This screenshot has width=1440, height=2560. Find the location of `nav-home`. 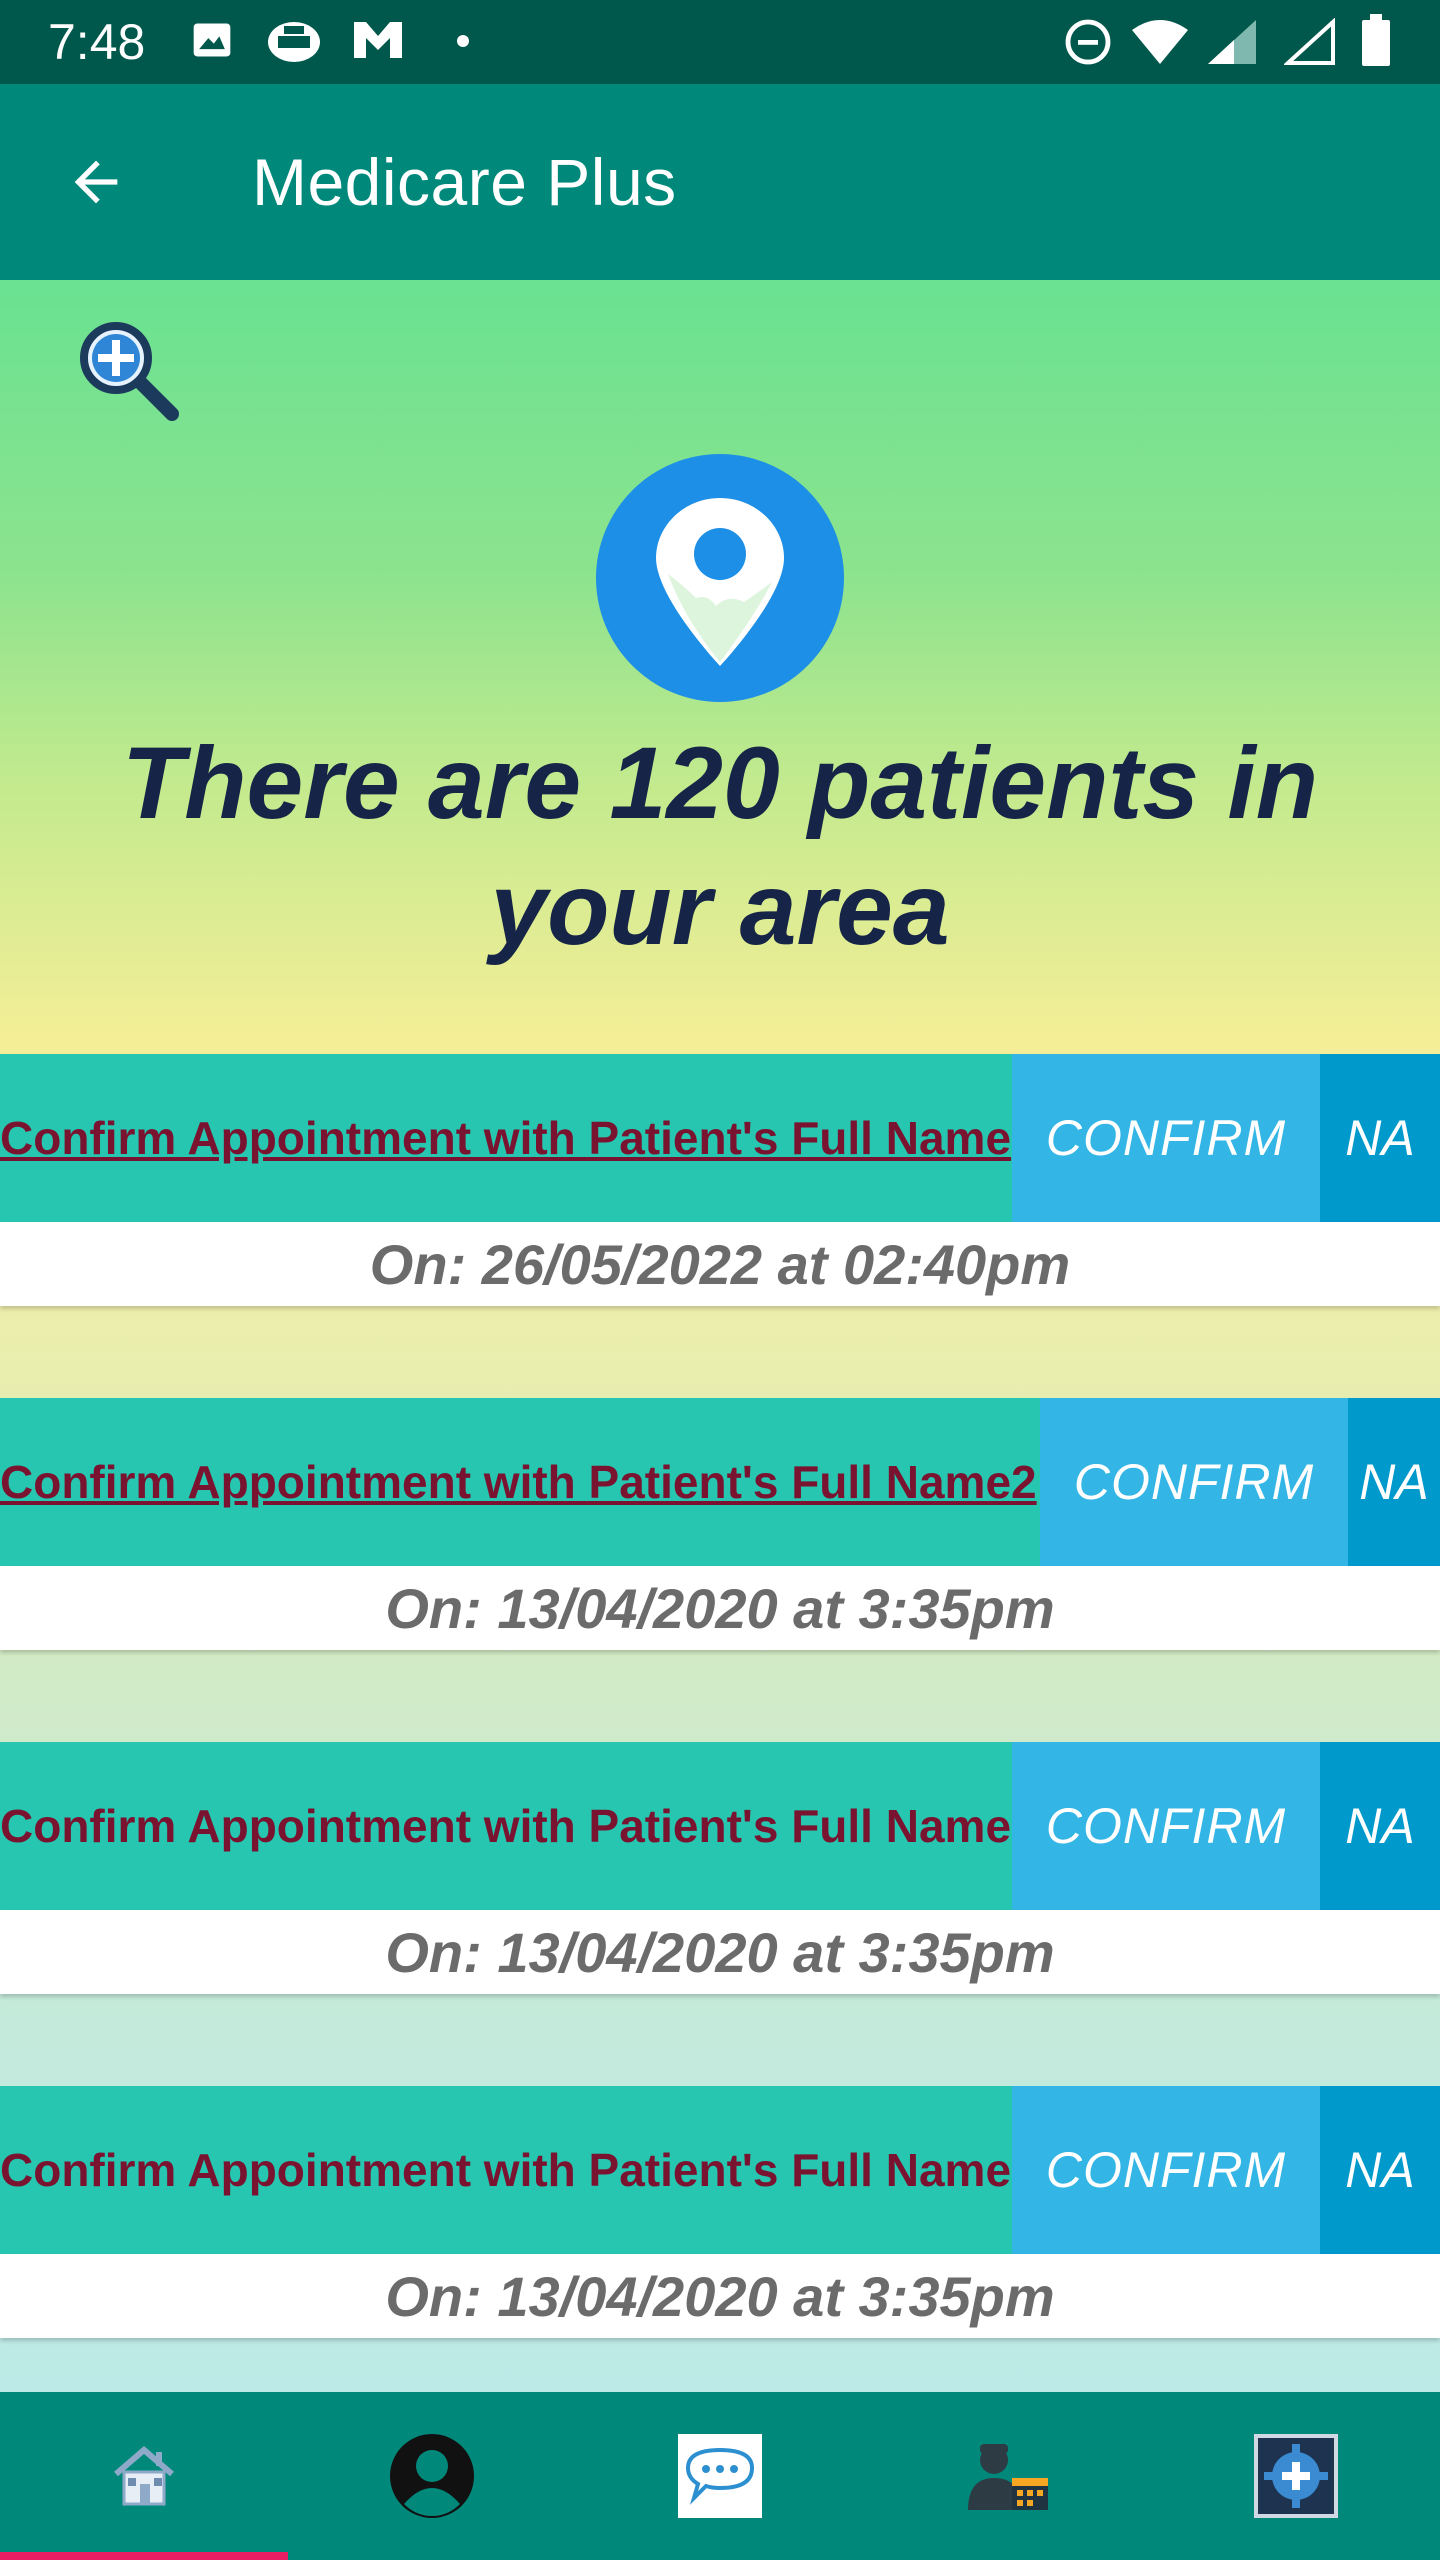

nav-home is located at coordinates (144, 2476).